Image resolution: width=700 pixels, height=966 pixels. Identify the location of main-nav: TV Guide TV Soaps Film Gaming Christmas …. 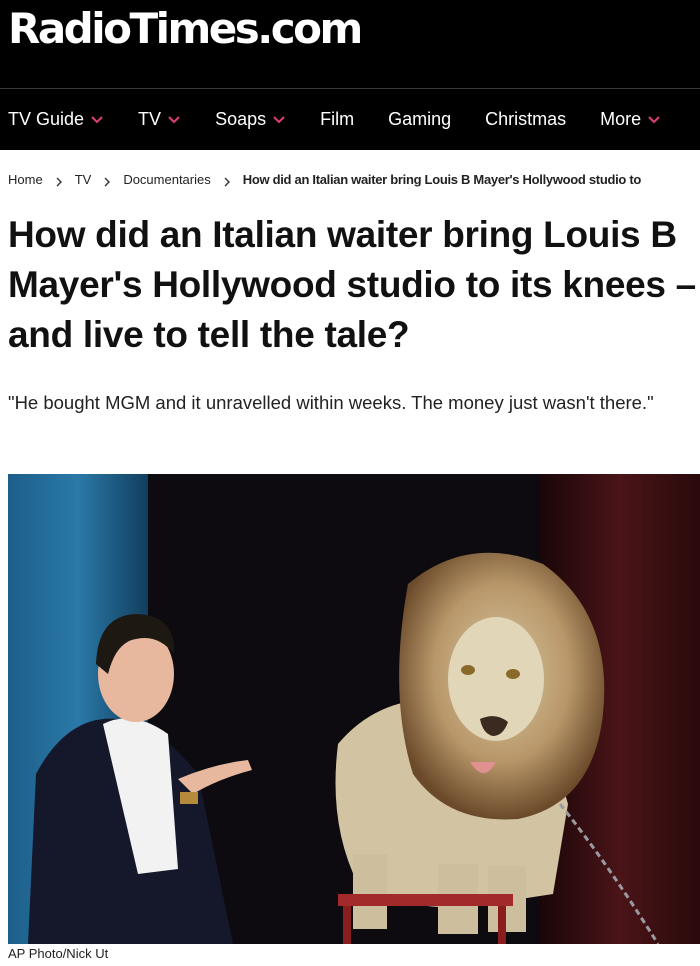
(350, 119).